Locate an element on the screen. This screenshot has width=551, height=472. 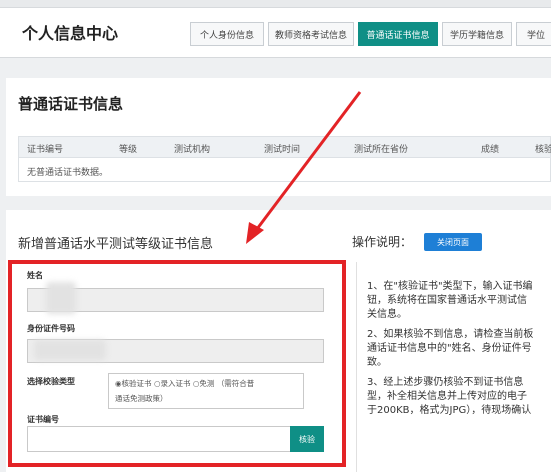
tab-teacher-exam: 教师资格考试信息 is located at coordinates (311, 34).